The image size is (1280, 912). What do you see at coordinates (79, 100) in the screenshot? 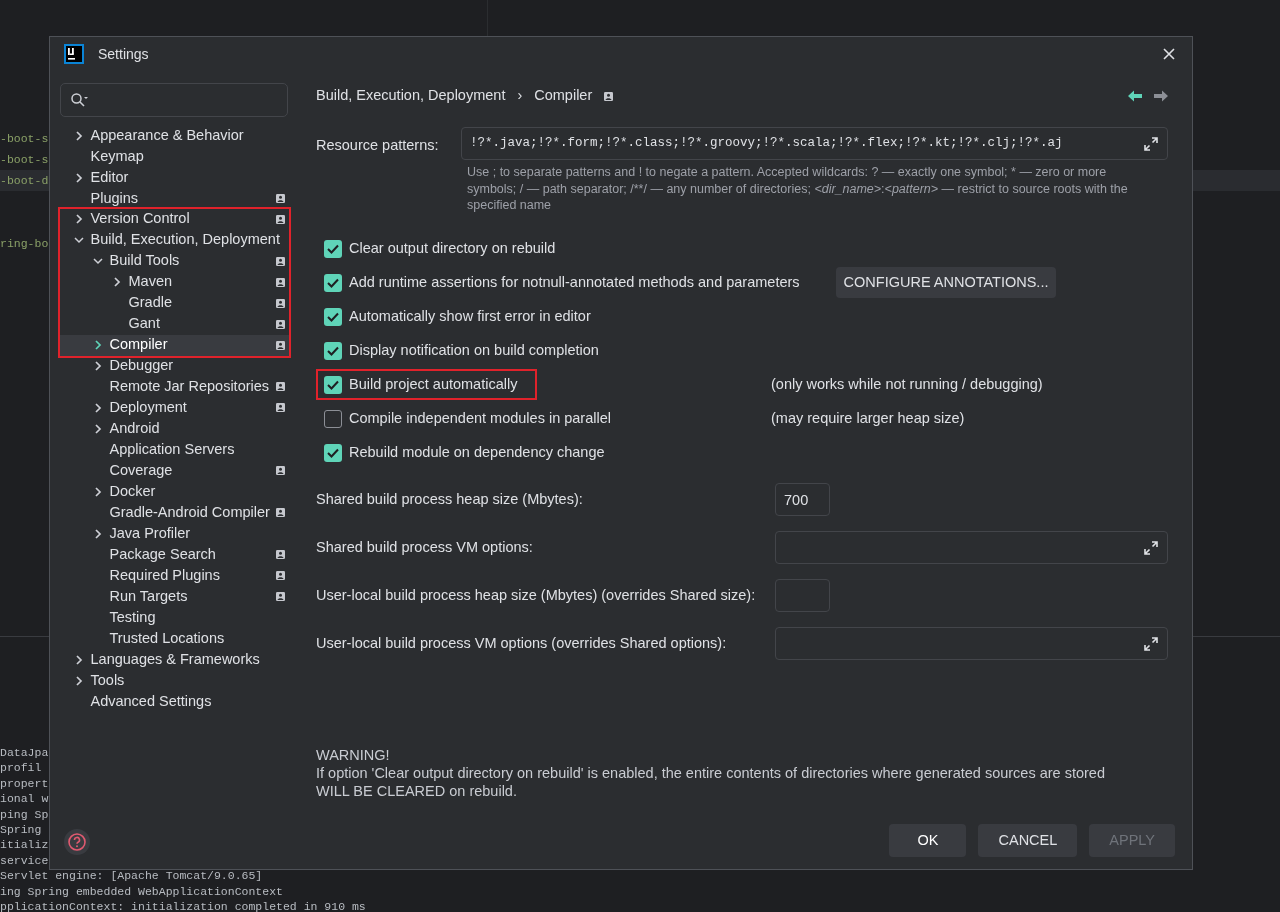
I see `search-icon` at bounding box center [79, 100].